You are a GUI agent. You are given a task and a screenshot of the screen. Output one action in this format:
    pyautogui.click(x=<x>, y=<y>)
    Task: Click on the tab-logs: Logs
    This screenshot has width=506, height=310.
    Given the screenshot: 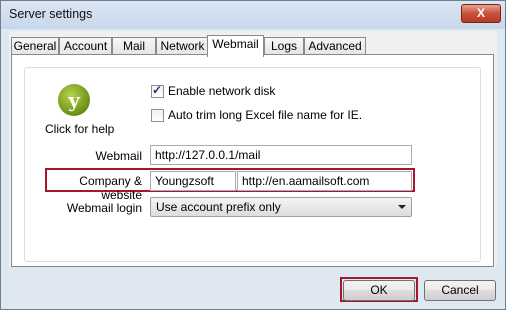 What is the action you would take?
    pyautogui.click(x=284, y=46)
    